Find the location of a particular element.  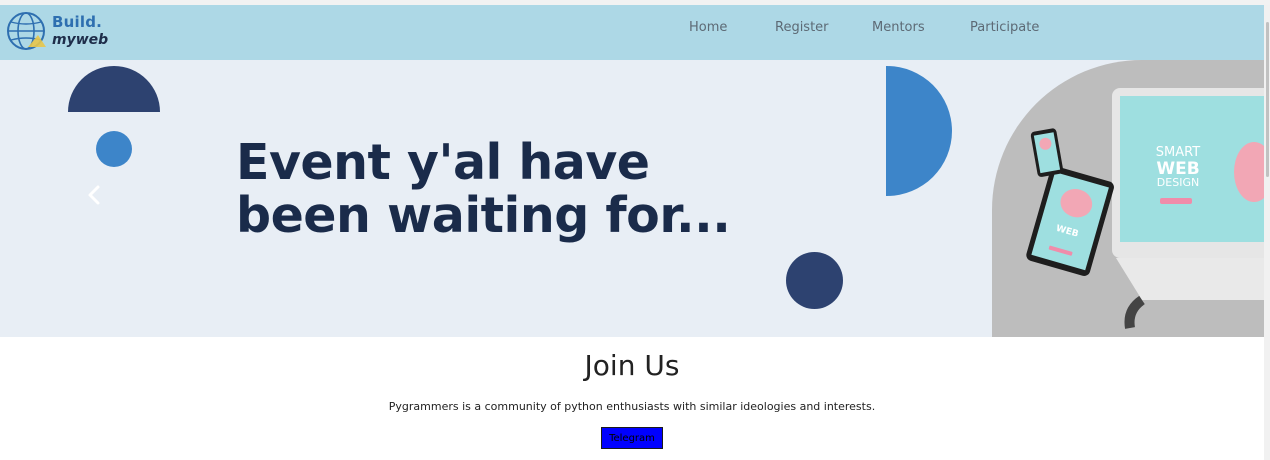

scrollbar-thumb is located at coordinates (1267, 99).